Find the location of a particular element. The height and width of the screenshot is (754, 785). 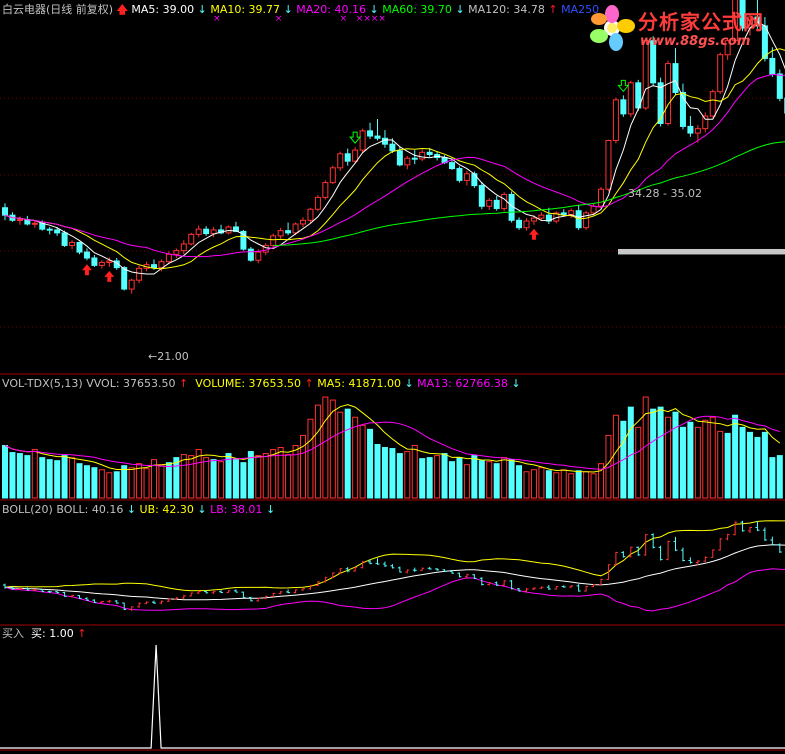

vol-ma5-label: MA5: 41871.00 is located at coordinates (359, 383).